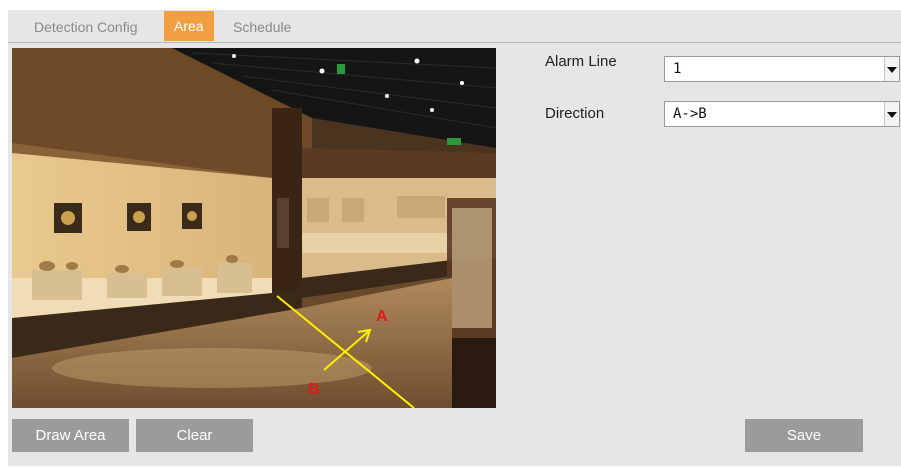  Describe the element at coordinates (454, 26) in the screenshot. I see `tab-bar: Detection Config Area Schedule` at that location.